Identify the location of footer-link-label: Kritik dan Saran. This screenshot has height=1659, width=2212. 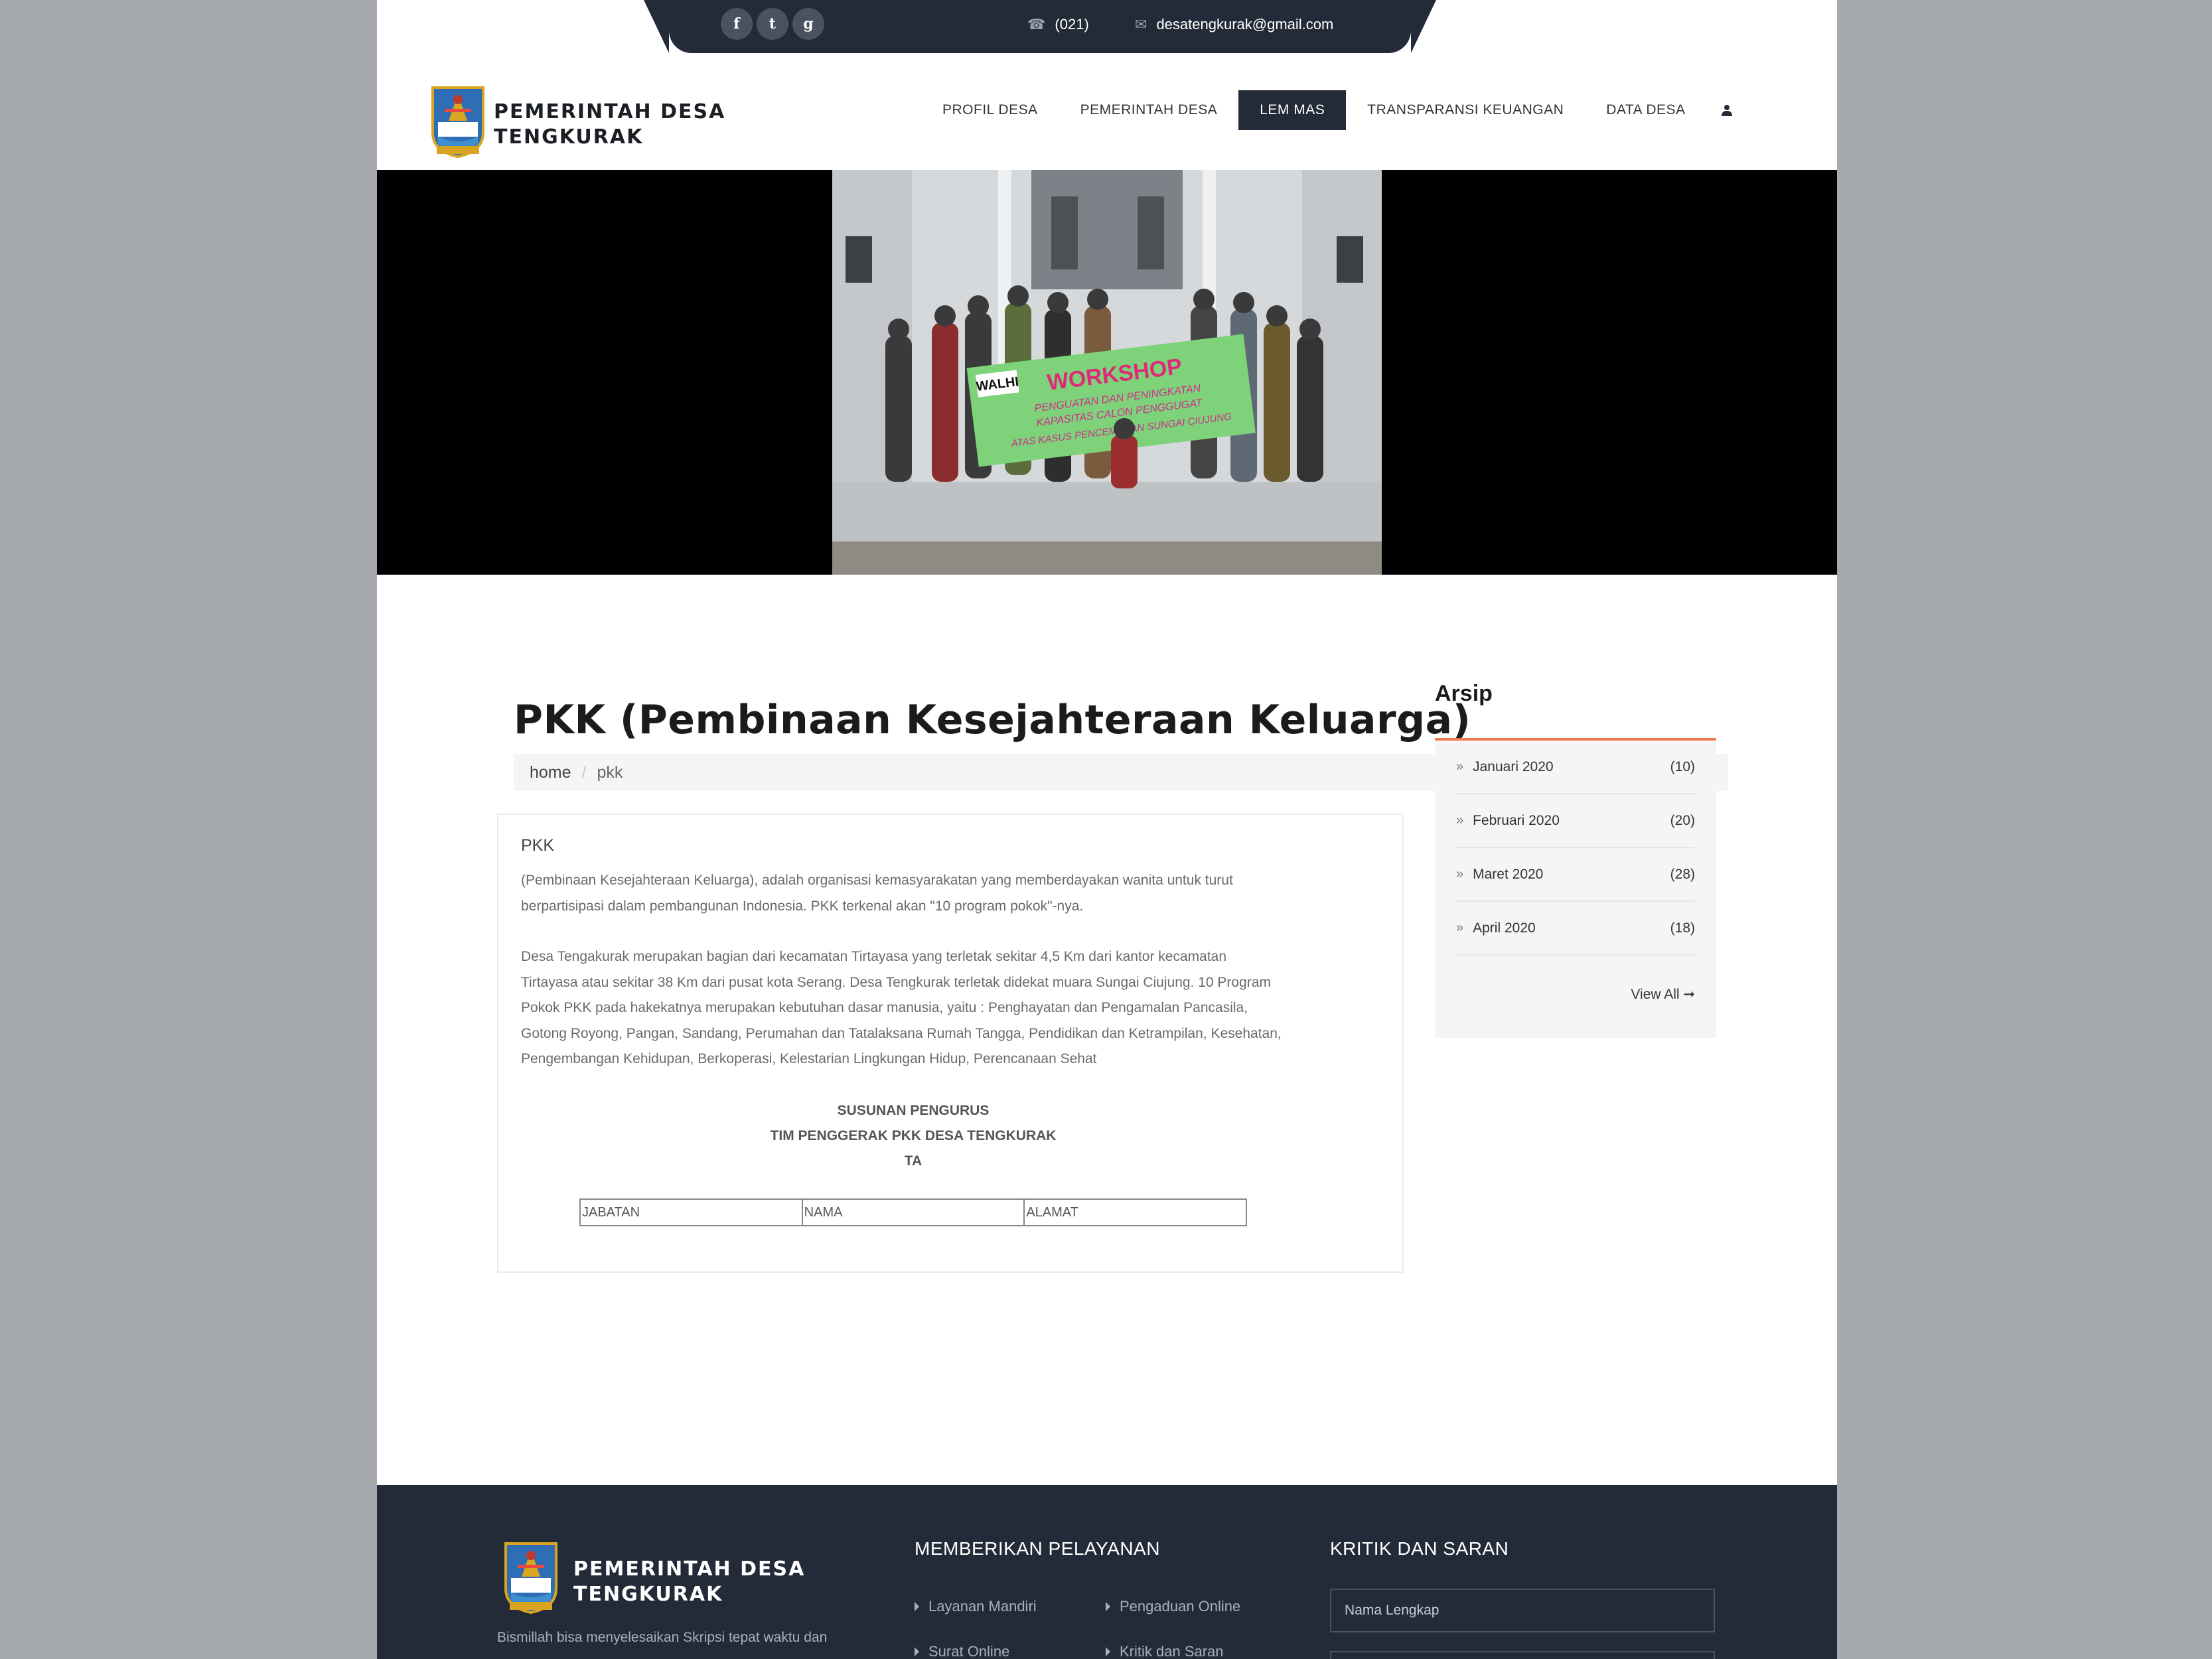
(1172, 1651).